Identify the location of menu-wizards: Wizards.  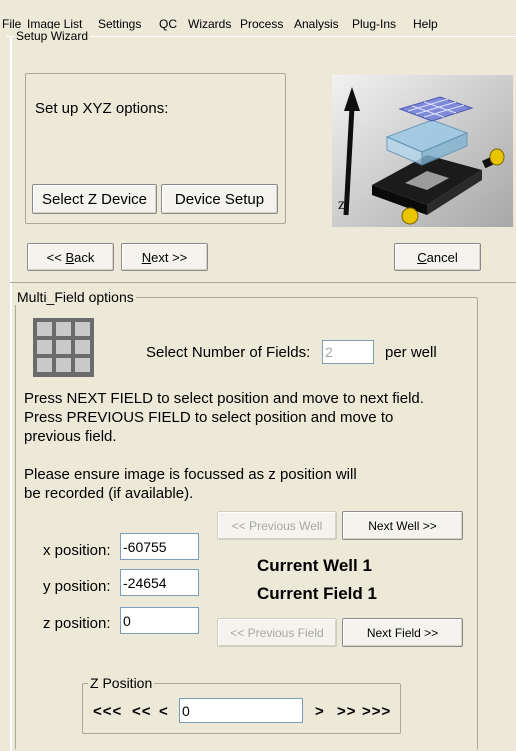
(209, 24).